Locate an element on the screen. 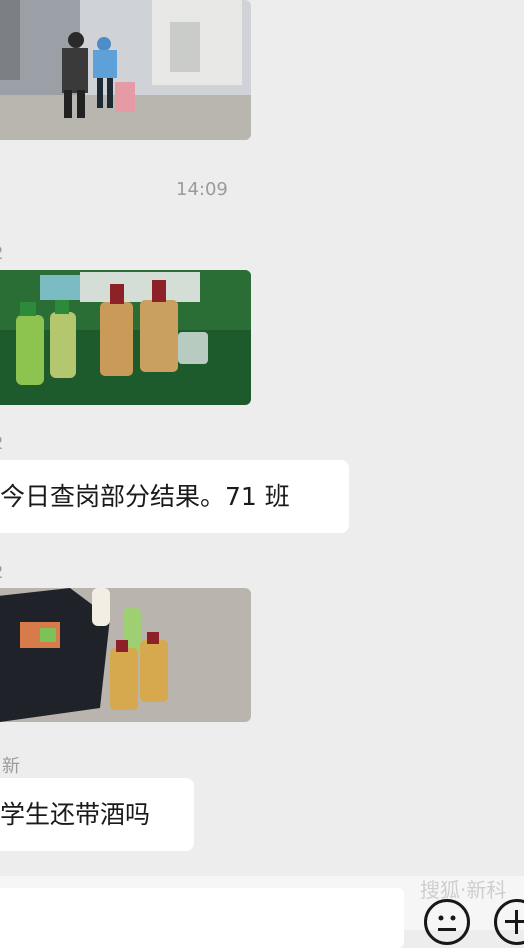 This screenshot has height=948, width=524. sender-name: 新 is located at coordinates (11, 766).